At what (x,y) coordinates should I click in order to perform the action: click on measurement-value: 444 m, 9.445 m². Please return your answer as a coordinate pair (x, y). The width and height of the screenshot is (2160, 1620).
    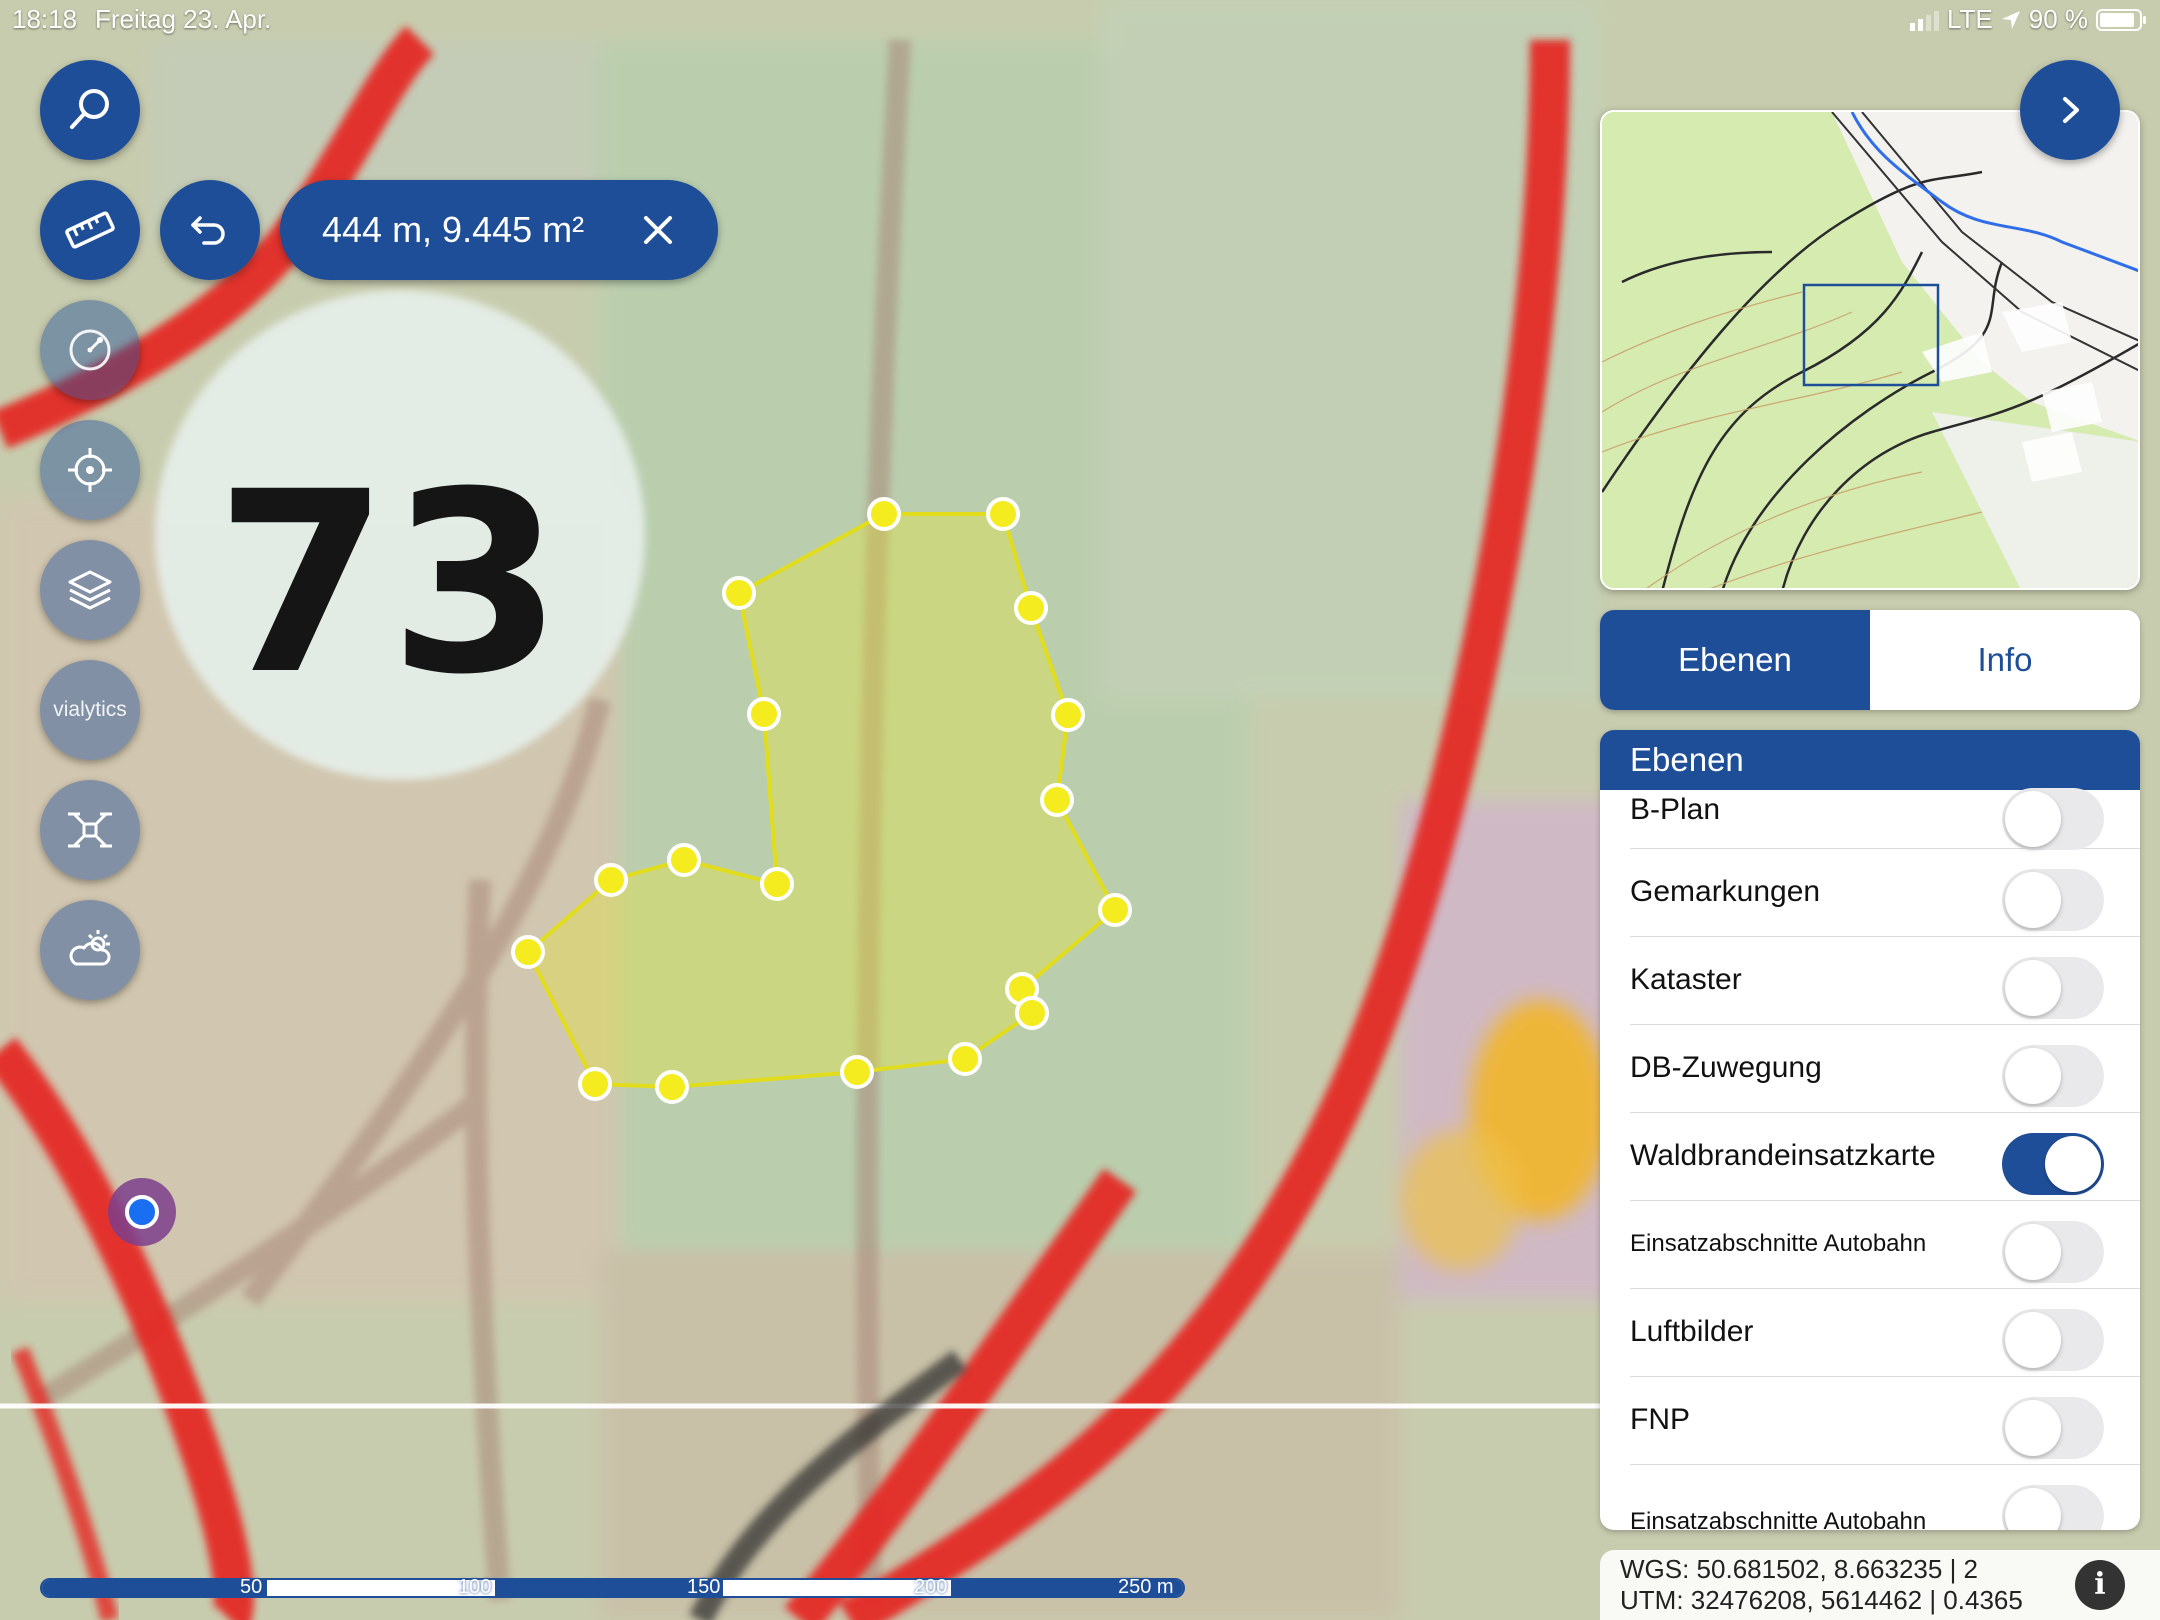
    Looking at the image, I should click on (453, 229).